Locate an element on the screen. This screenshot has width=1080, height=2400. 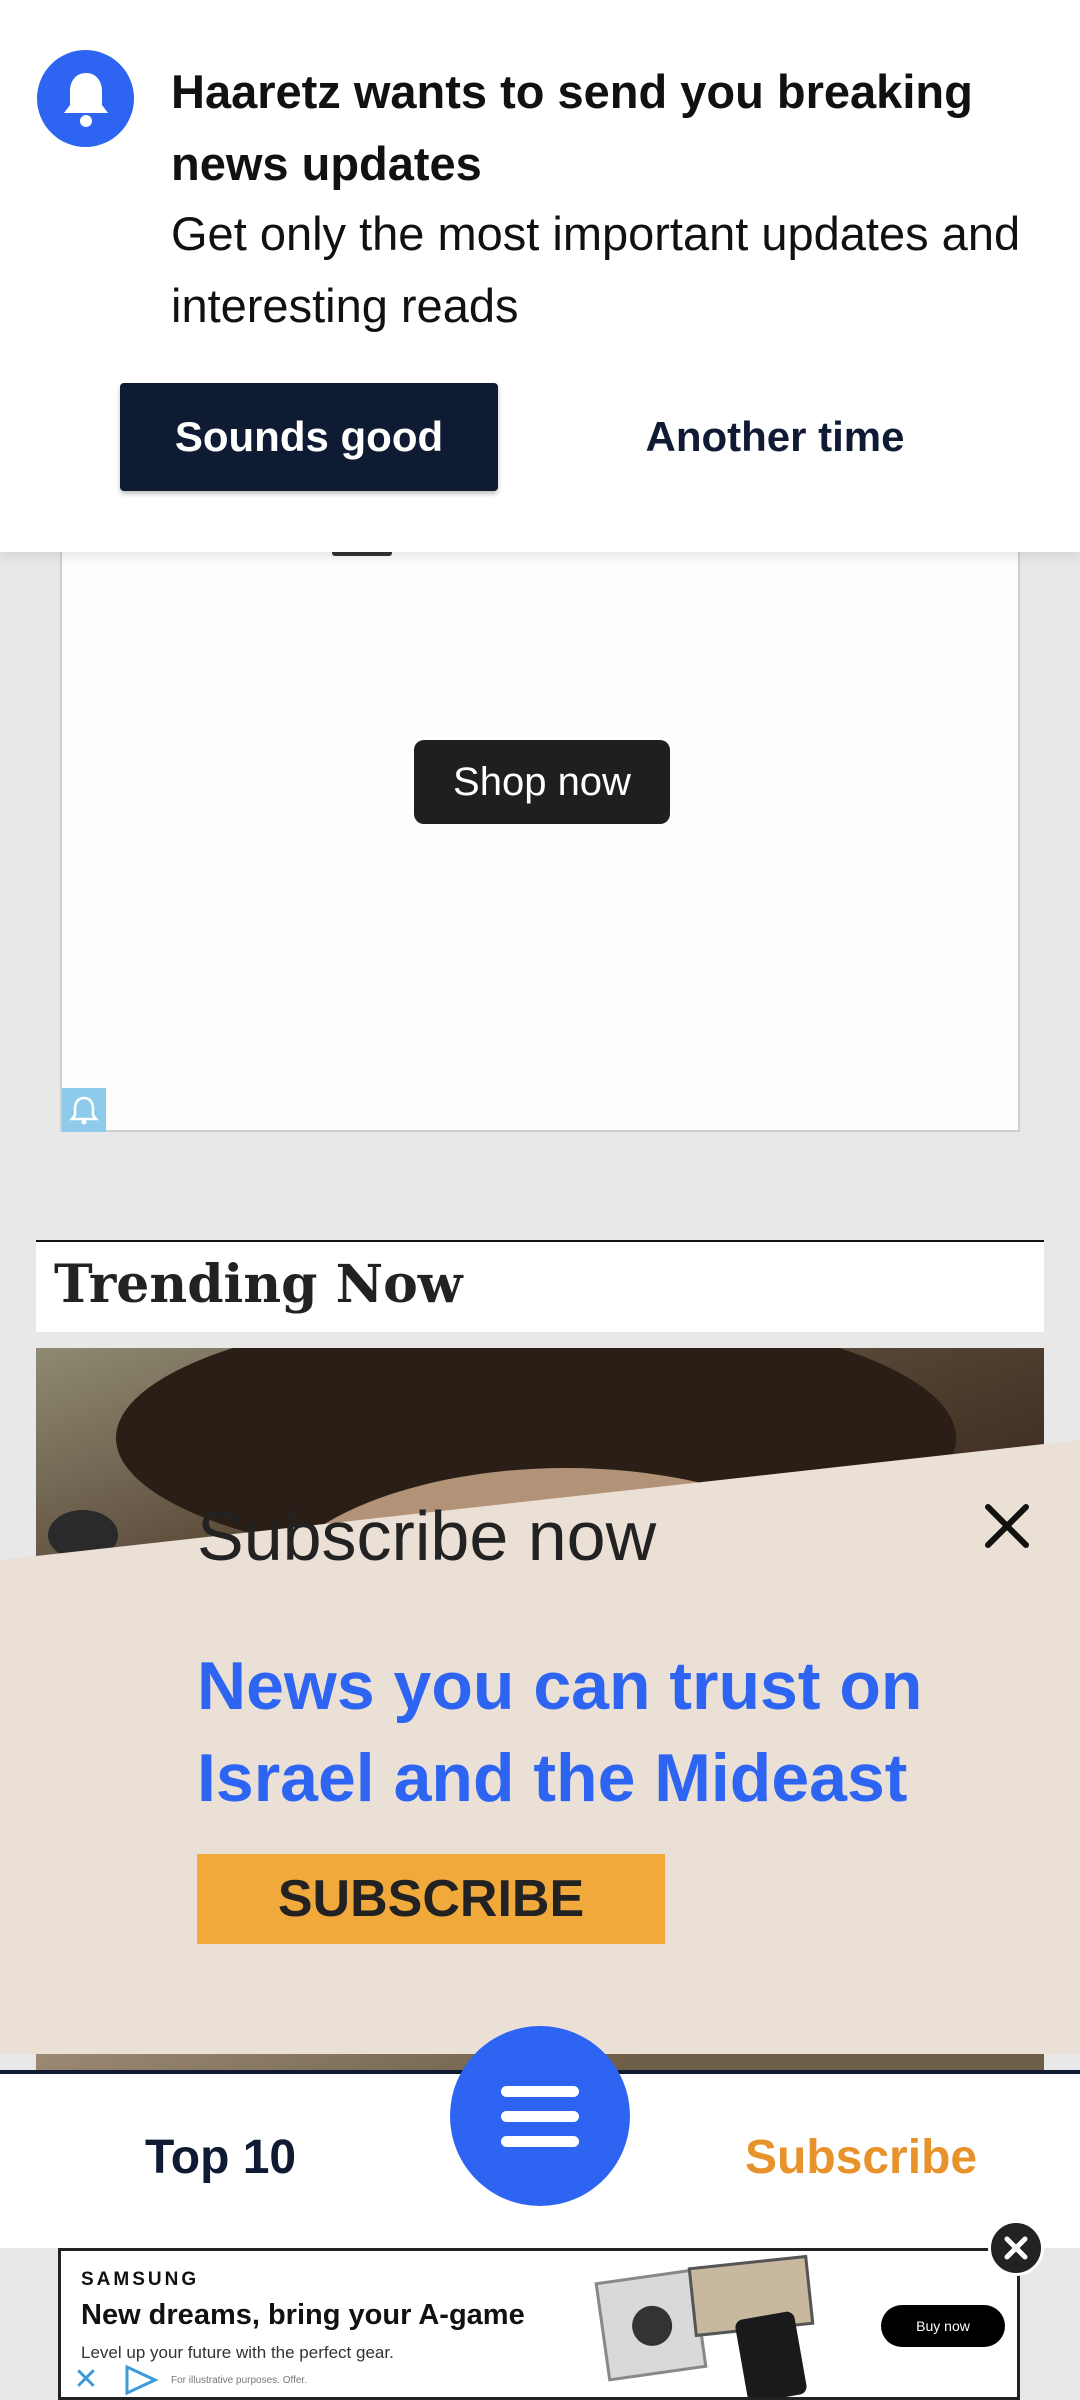
adchoices-play-icon is located at coordinates (141, 2380).